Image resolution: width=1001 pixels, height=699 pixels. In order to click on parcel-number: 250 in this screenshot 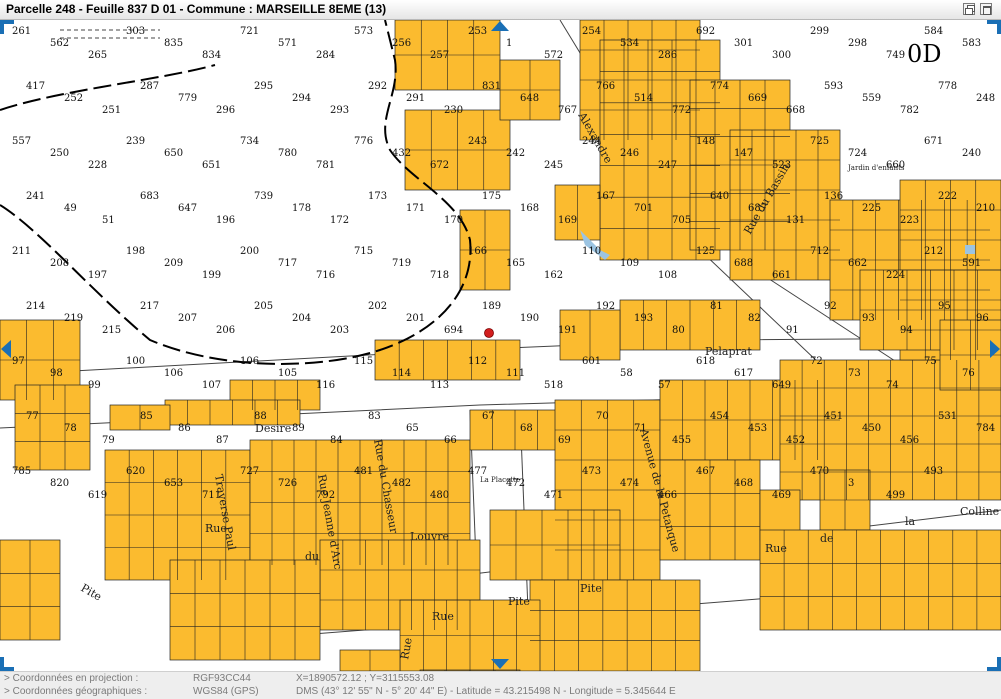, I will do `click(59, 153)`.